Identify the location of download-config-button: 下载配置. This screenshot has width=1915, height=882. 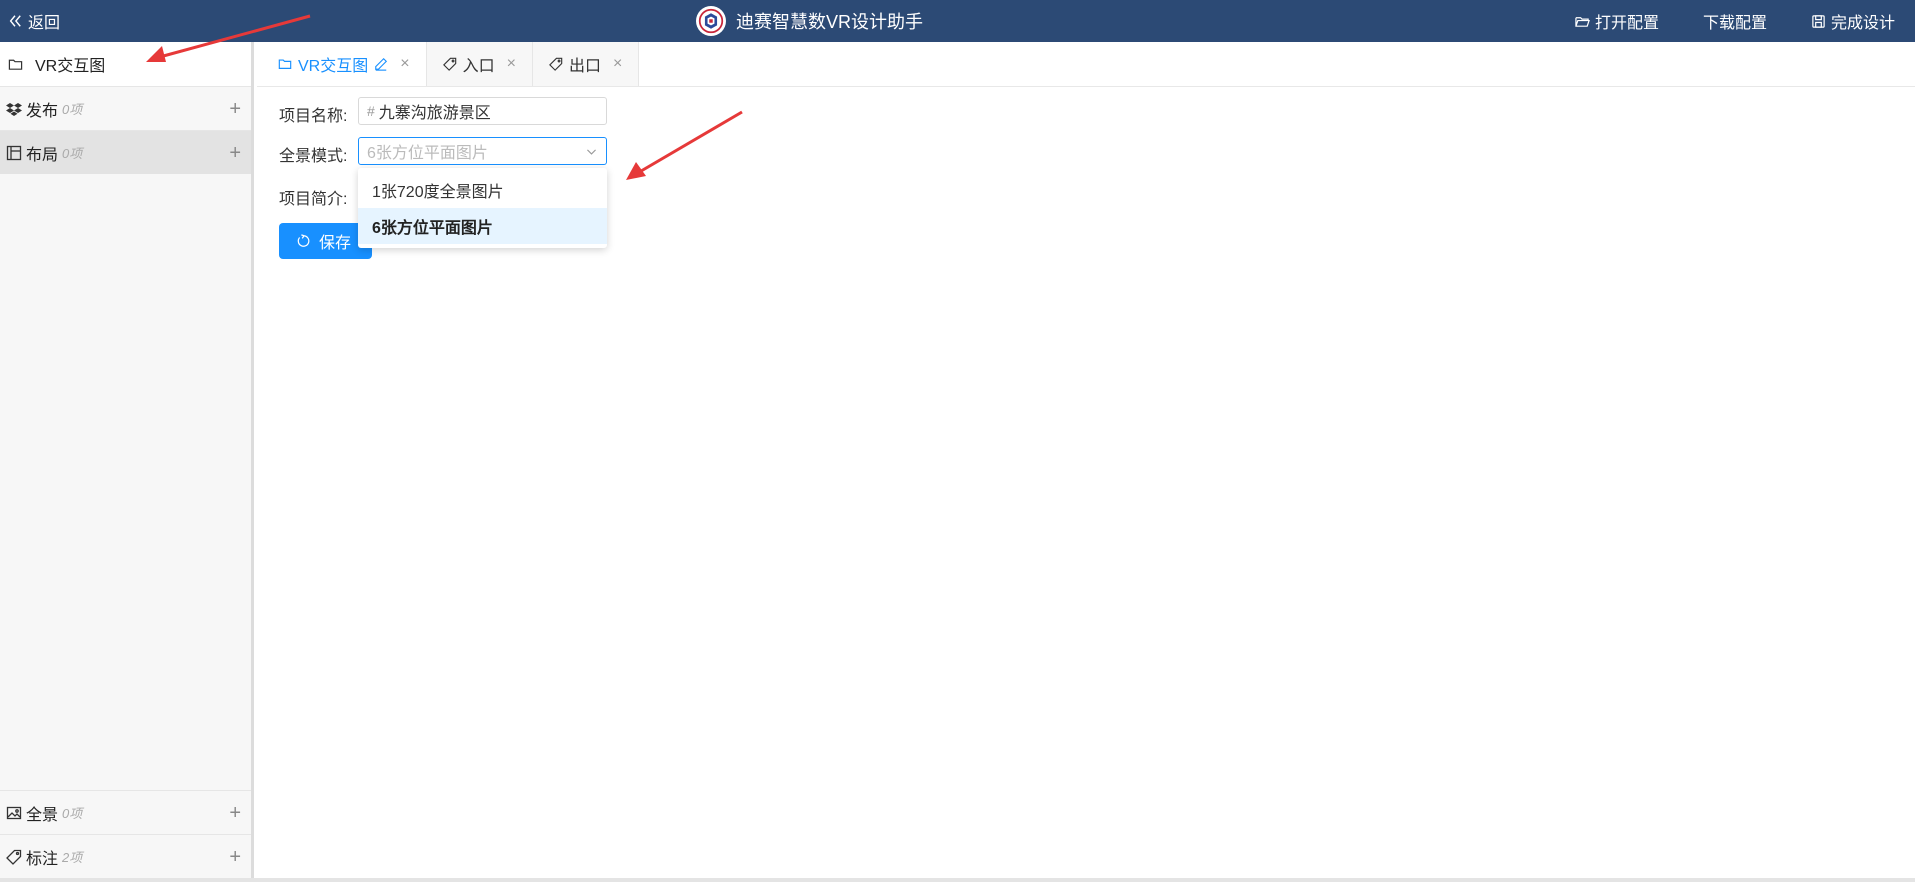
(1735, 21).